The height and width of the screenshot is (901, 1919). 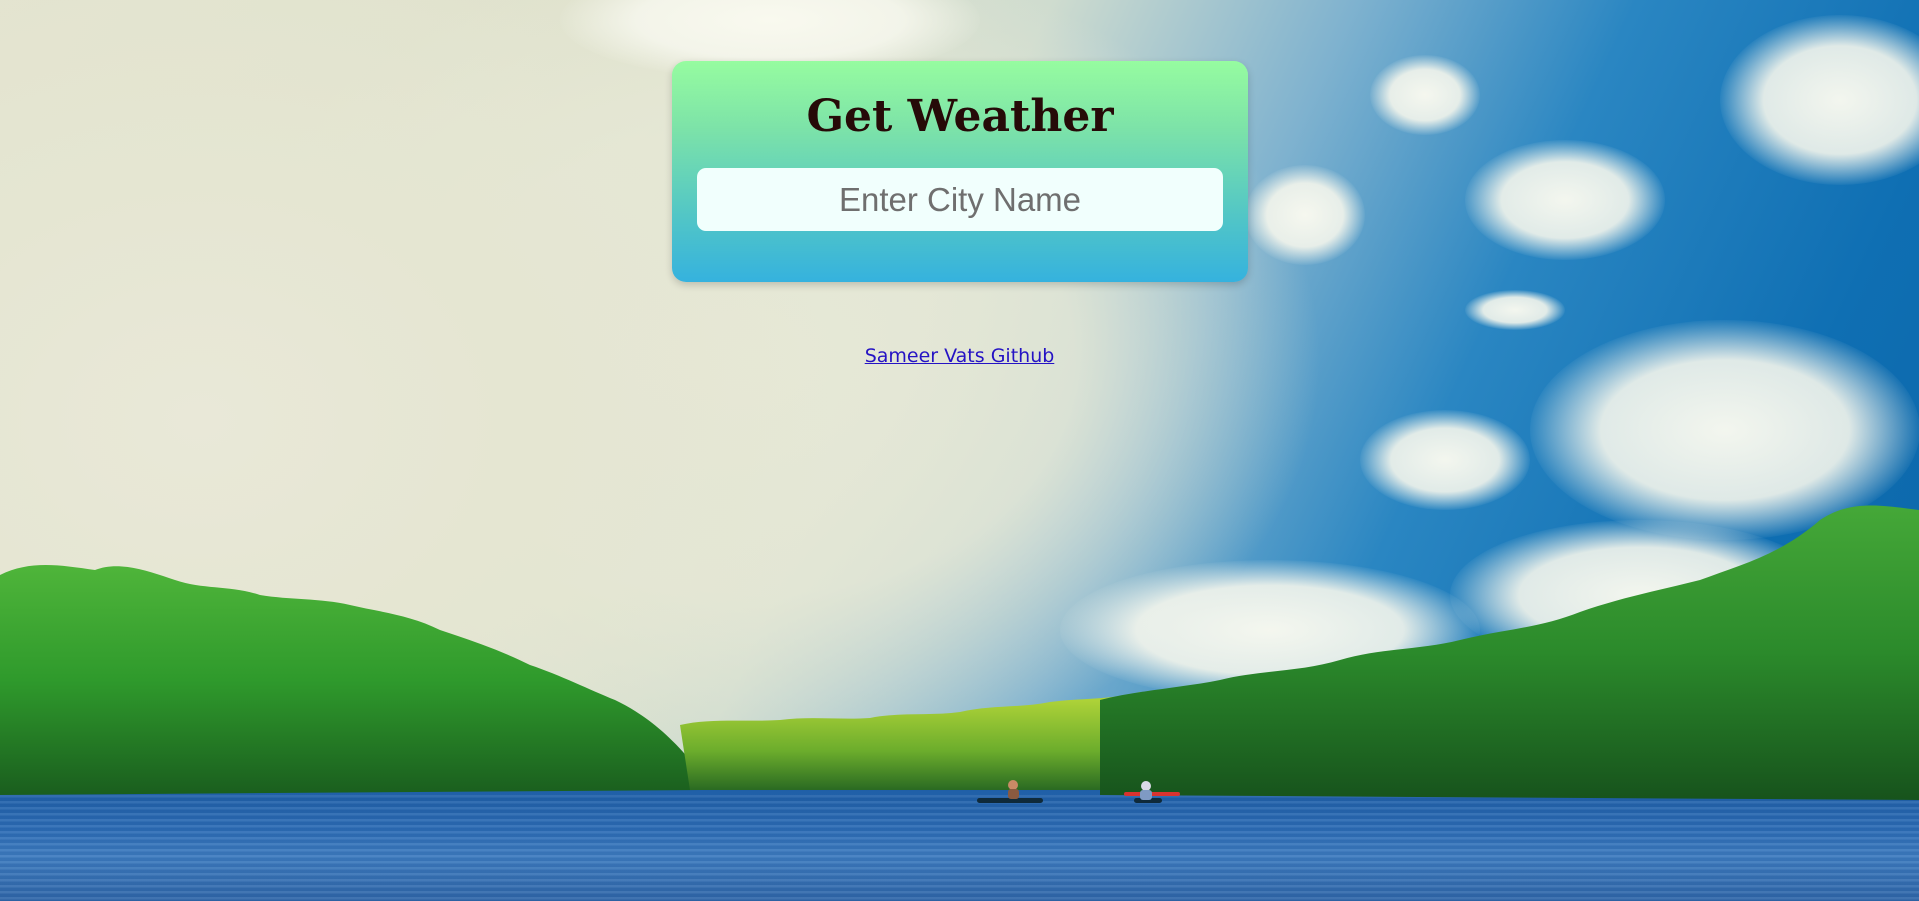 I want to click on github-link-container: Sameer Vats Github, so click(x=959, y=356).